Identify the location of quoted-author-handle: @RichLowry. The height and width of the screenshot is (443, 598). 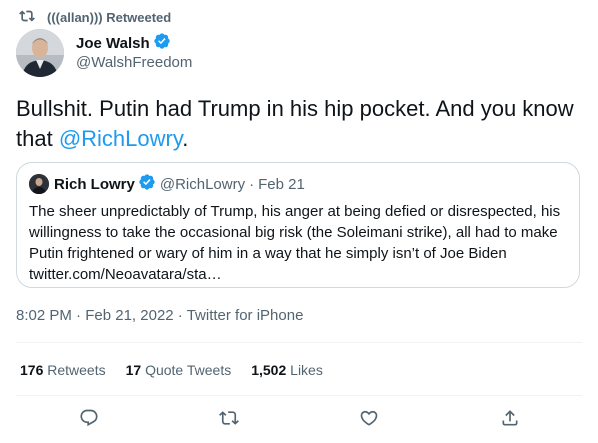
(202, 184).